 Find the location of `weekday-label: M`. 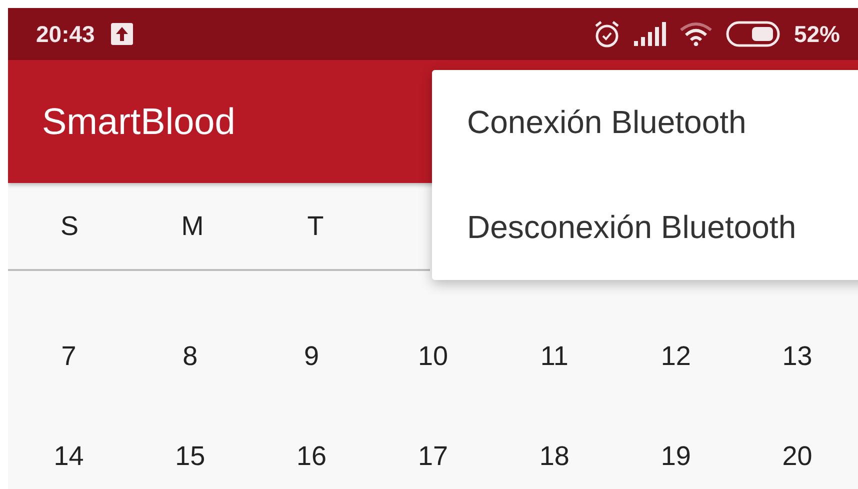

weekday-label: M is located at coordinates (192, 226).